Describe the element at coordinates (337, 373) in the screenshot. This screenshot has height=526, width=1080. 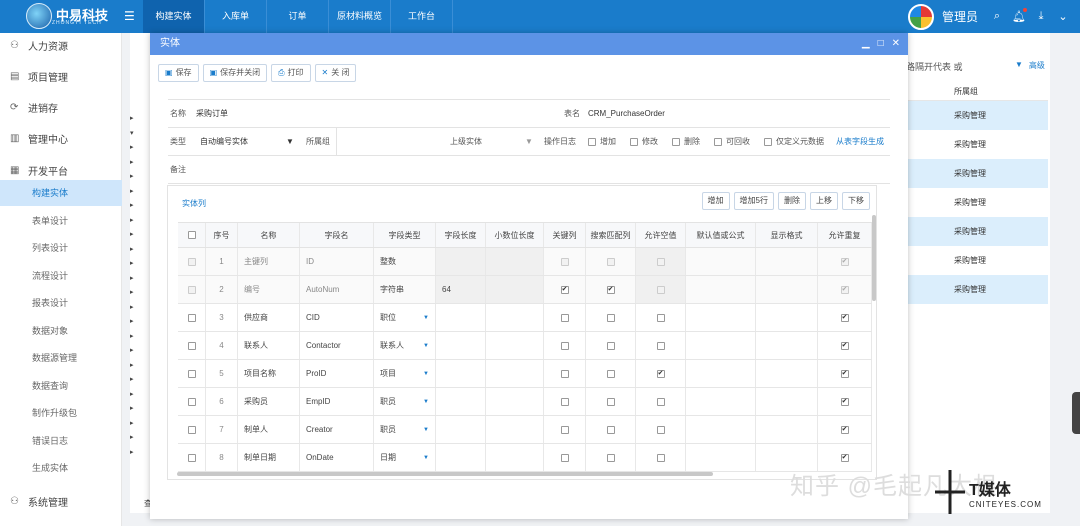
I see `field-name-cell: ProID` at that location.